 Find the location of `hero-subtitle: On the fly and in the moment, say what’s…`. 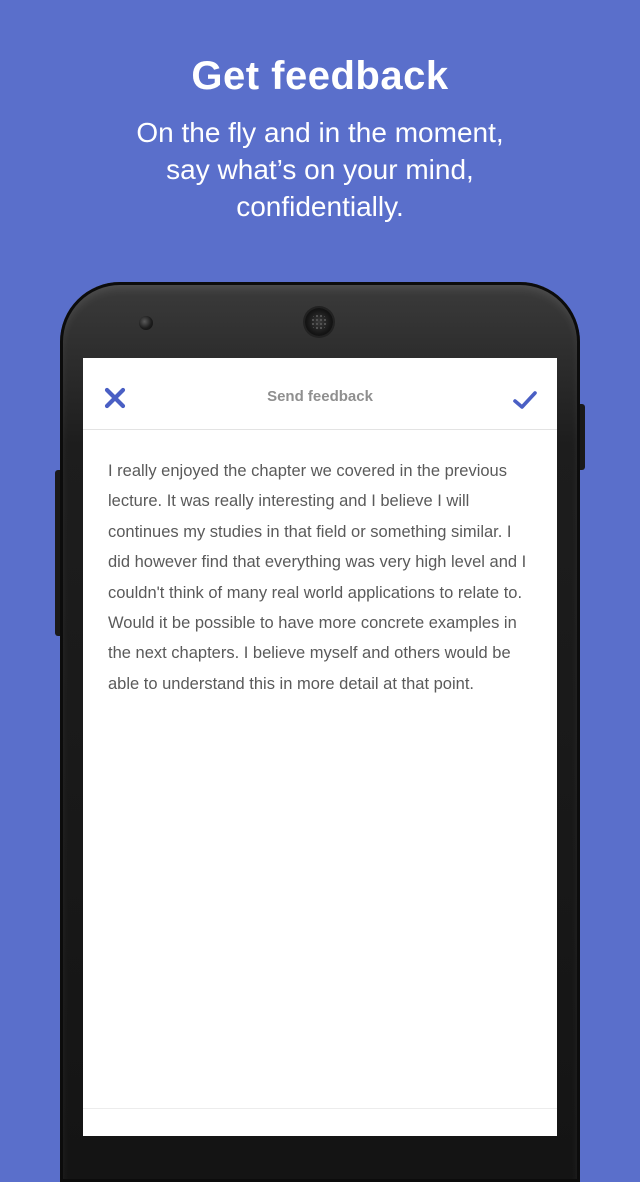

hero-subtitle: On the fly and in the moment, say what’s… is located at coordinates (320, 169).